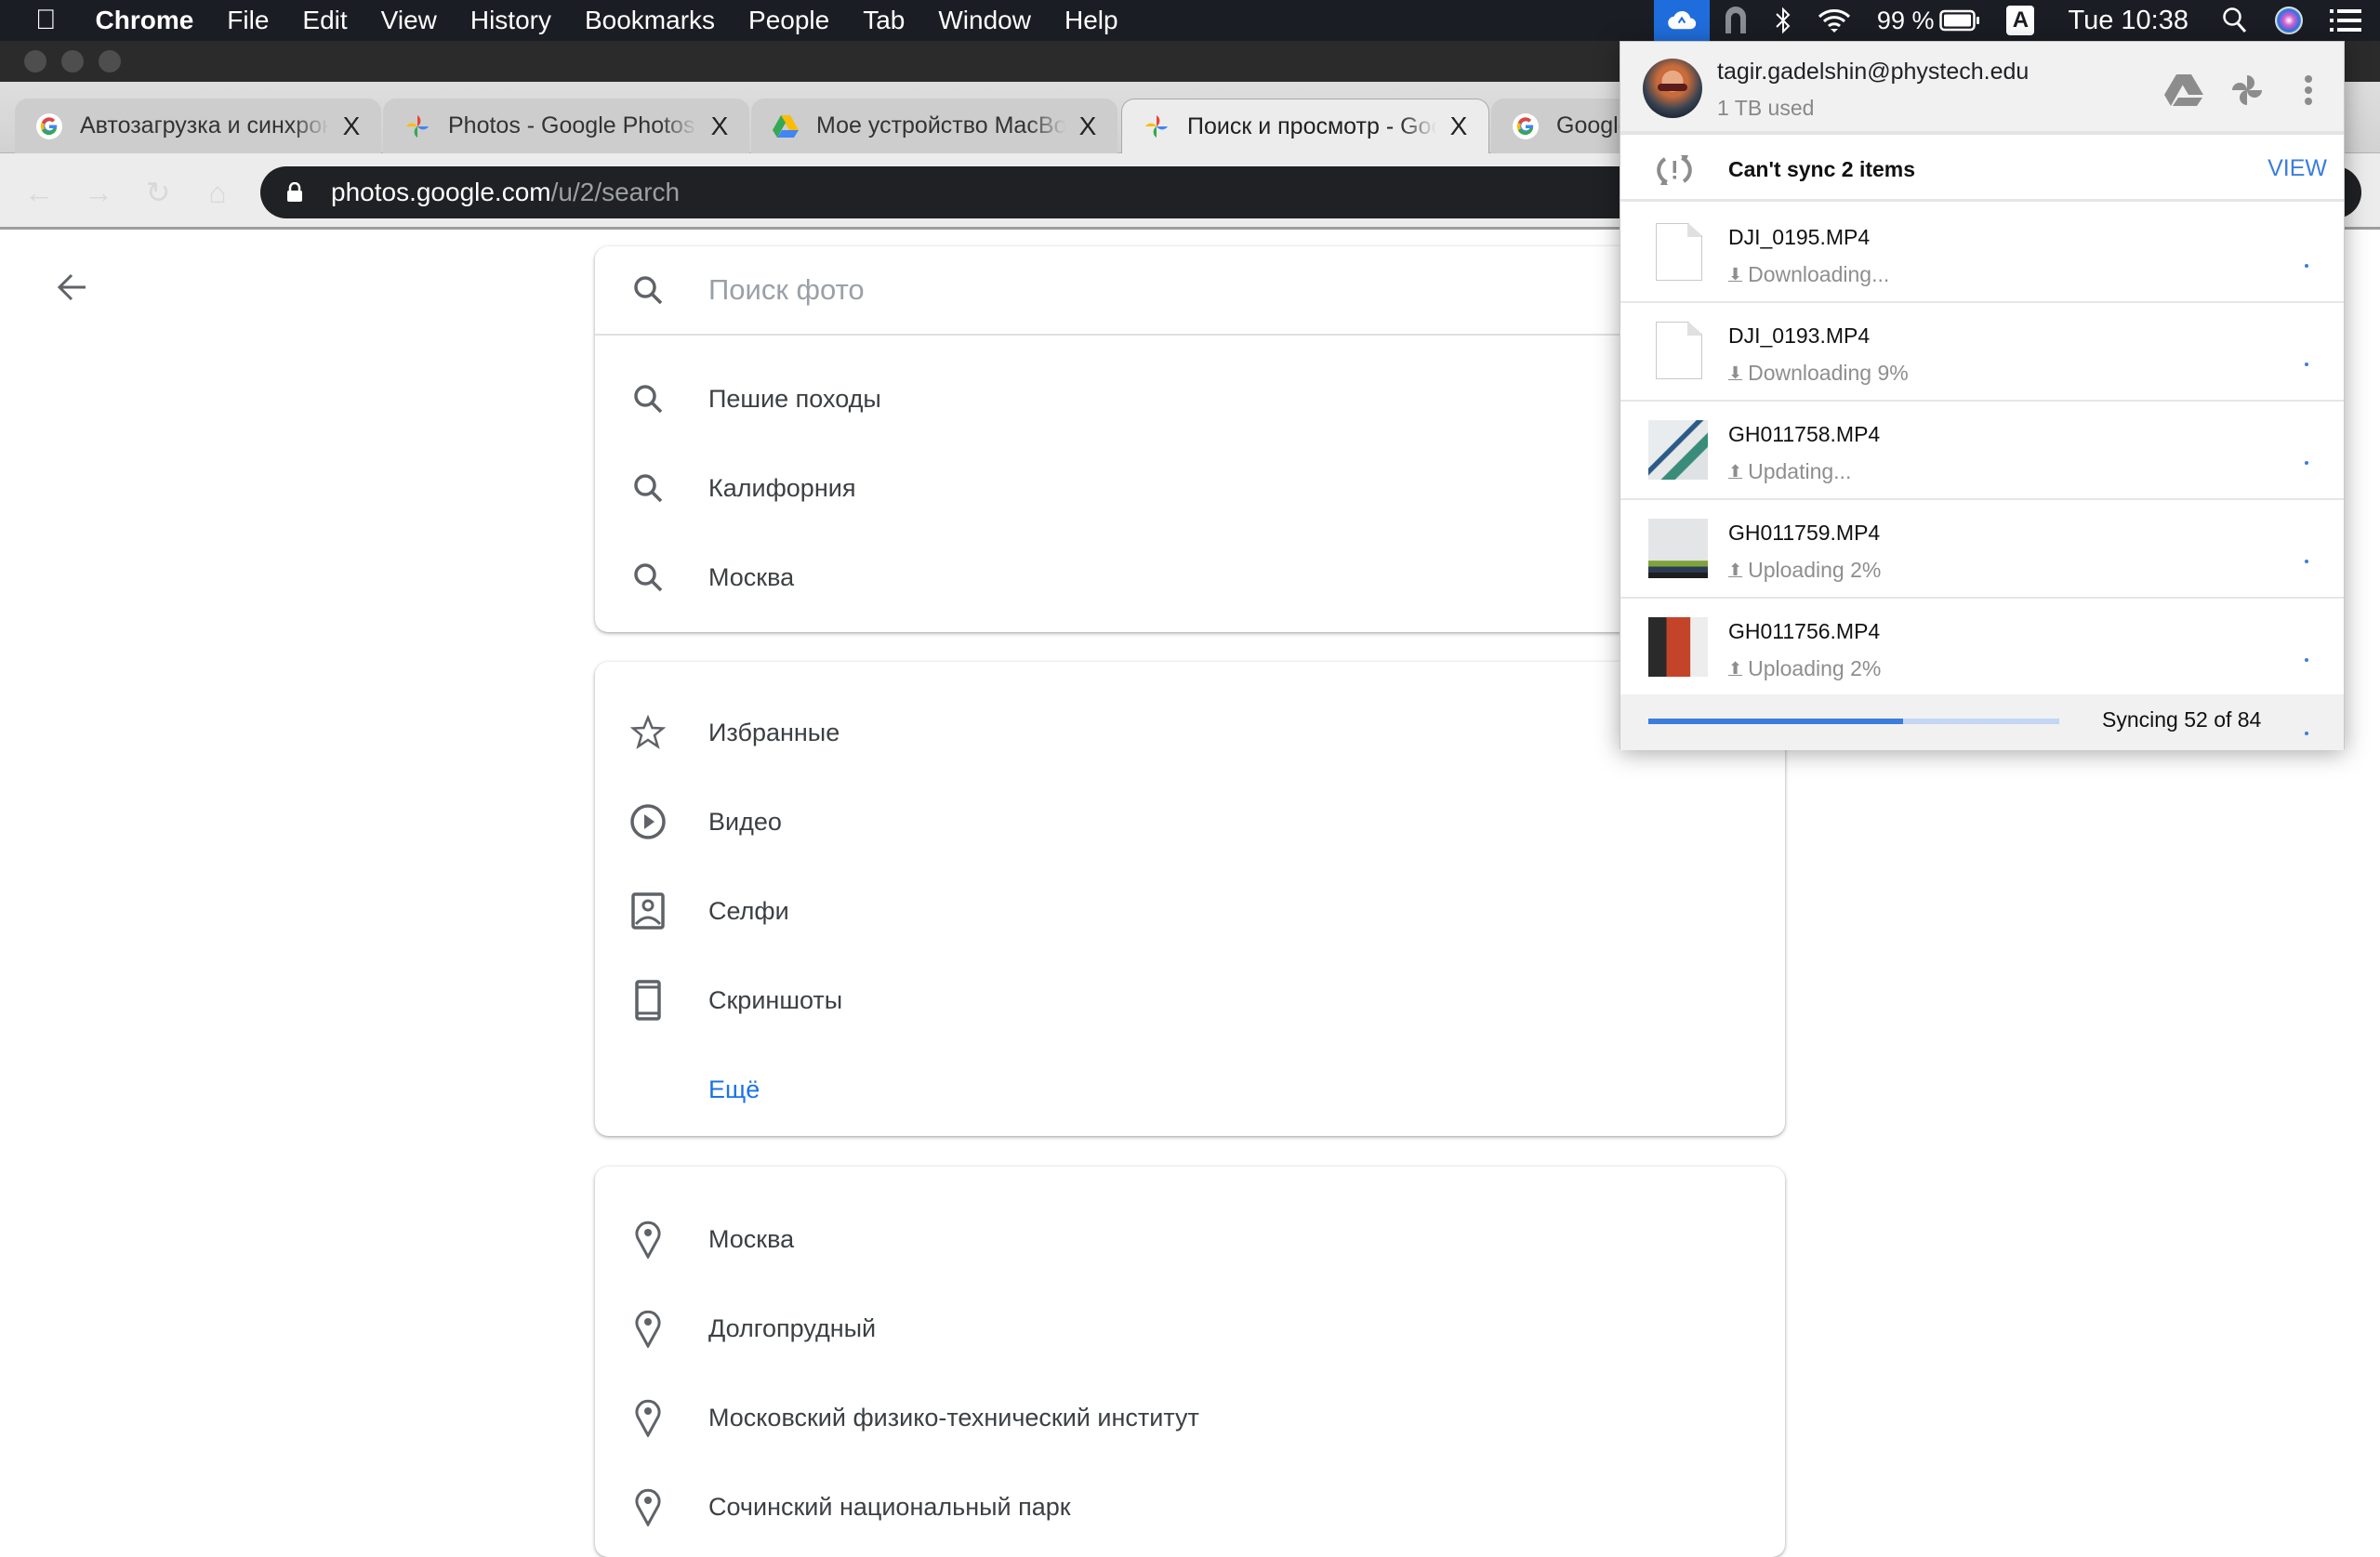 Image resolution: width=2380 pixels, height=1557 pixels. What do you see at coordinates (1799, 335) in the screenshot?
I see `file-name: DJI_0193.MP4` at bounding box center [1799, 335].